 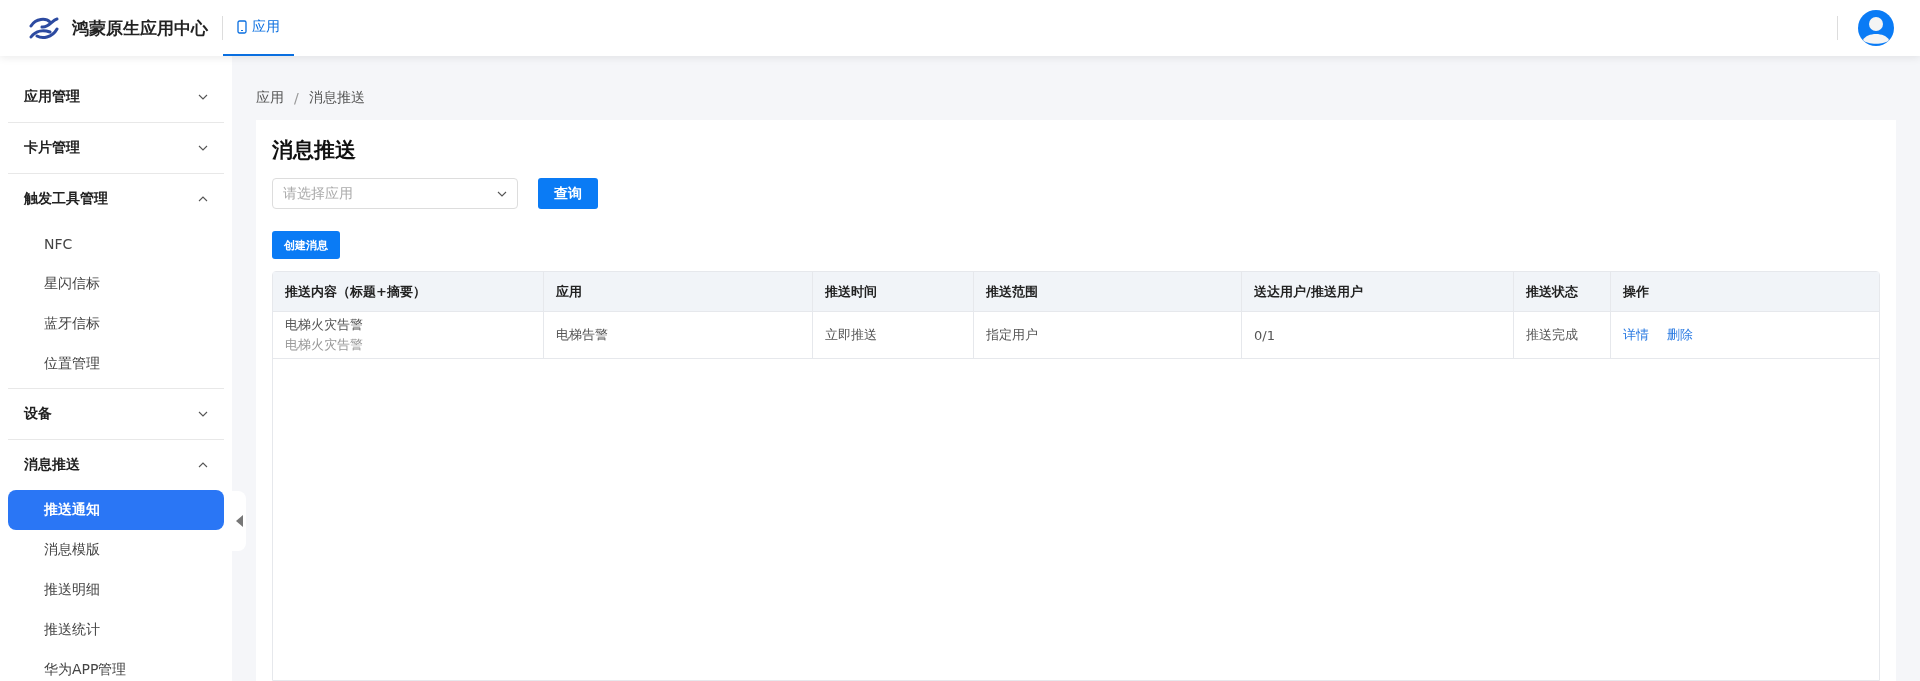 I want to click on query-button: 查询, so click(x=568, y=193).